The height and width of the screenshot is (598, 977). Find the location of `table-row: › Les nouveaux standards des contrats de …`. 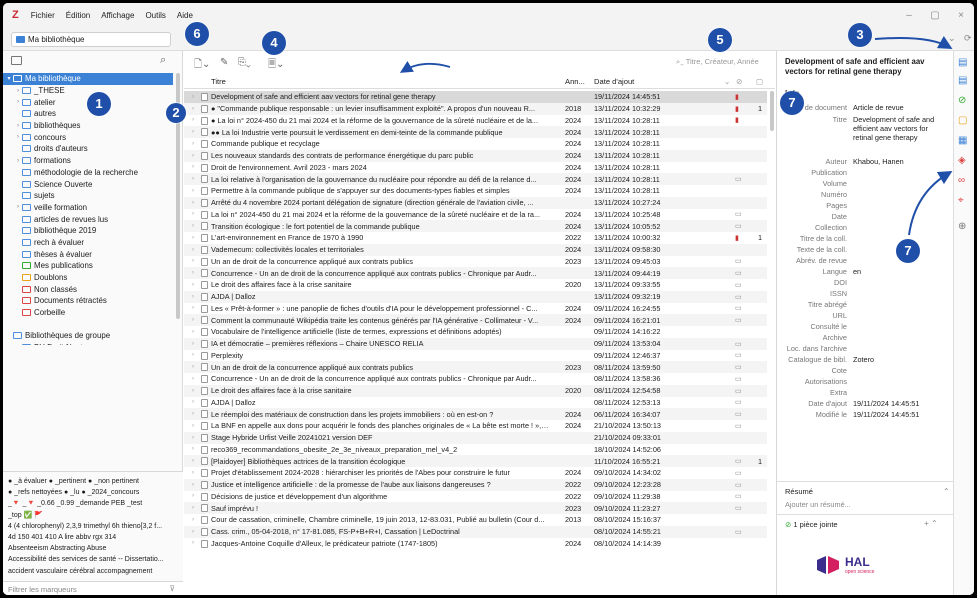

table-row: › Les nouveaux standards des contrats de … is located at coordinates (475, 155).